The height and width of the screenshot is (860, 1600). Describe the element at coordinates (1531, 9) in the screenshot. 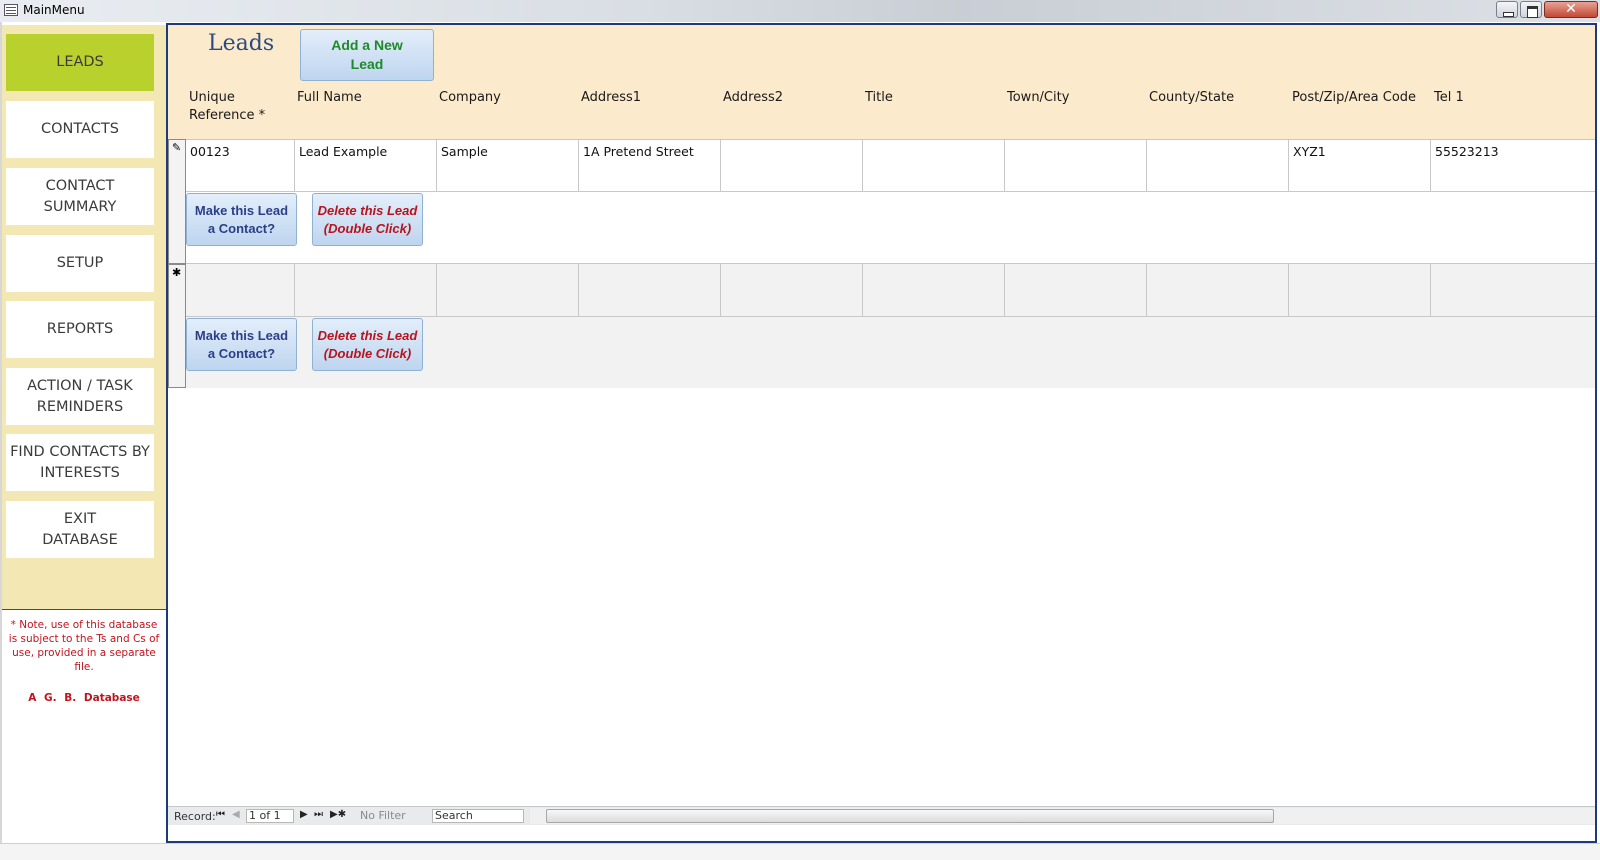

I see `restore-button` at that location.